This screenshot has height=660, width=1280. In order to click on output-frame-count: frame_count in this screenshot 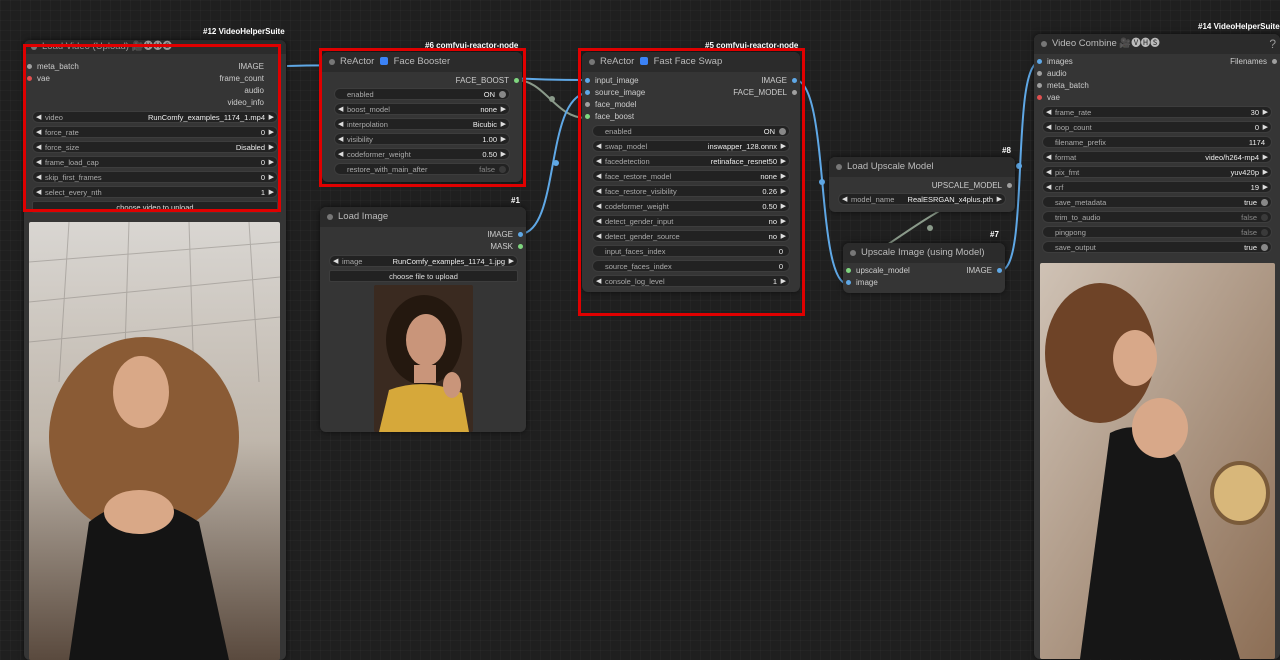, I will do `click(247, 79)`.